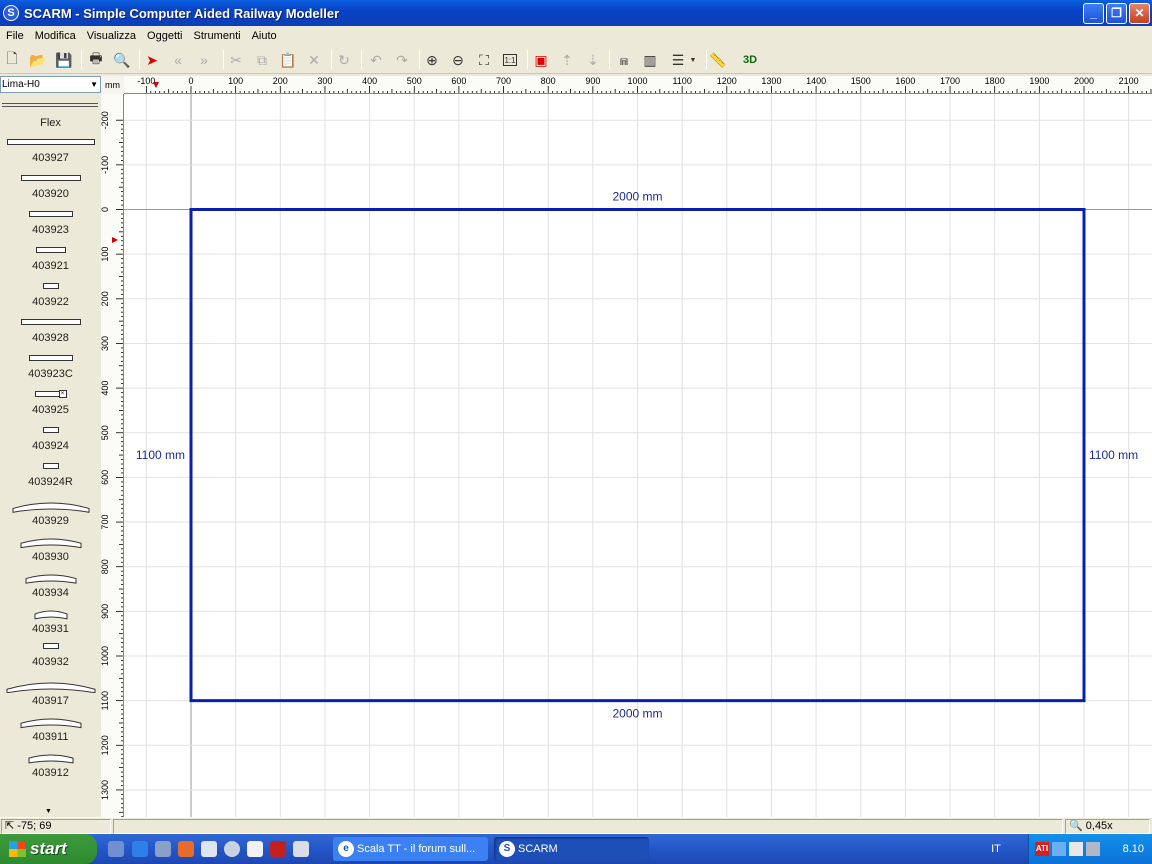 The height and width of the screenshot is (864, 1152). Describe the element at coordinates (50, 697) in the screenshot. I see `palette-item-403917: 403917` at that location.